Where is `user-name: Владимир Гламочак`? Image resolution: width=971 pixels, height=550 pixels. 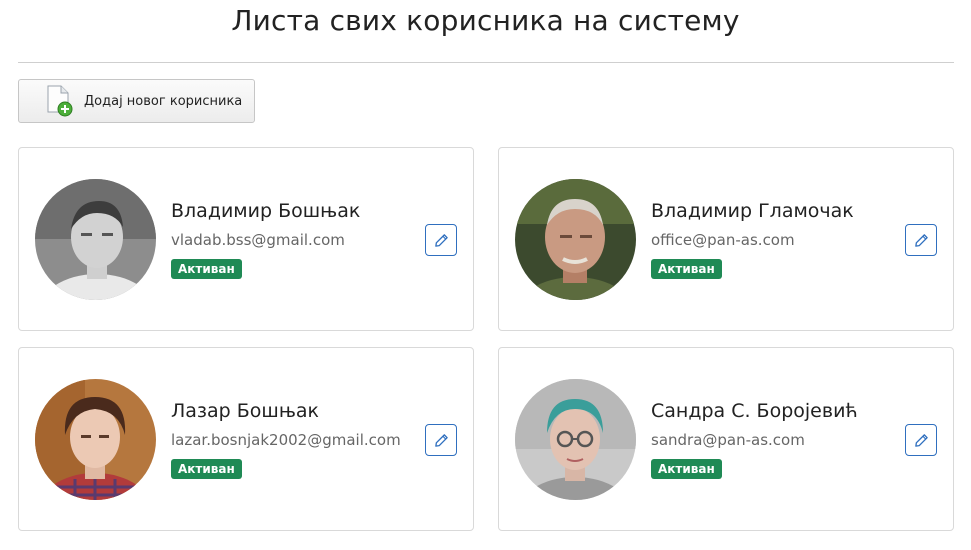 user-name: Владимир Гламочак is located at coordinates (752, 211).